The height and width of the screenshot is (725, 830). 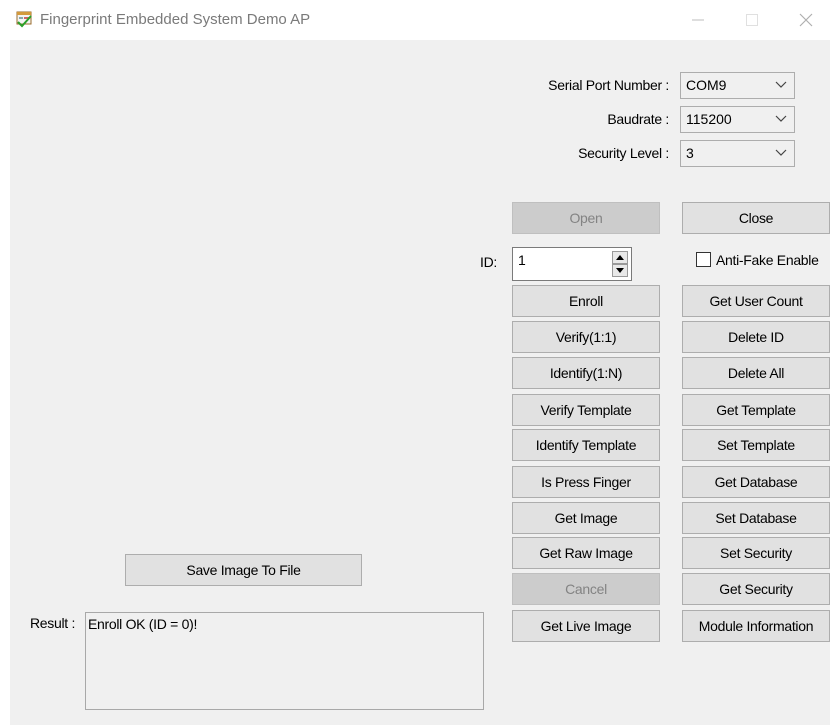 I want to click on identify-template-button: Identify Template, so click(x=586, y=445).